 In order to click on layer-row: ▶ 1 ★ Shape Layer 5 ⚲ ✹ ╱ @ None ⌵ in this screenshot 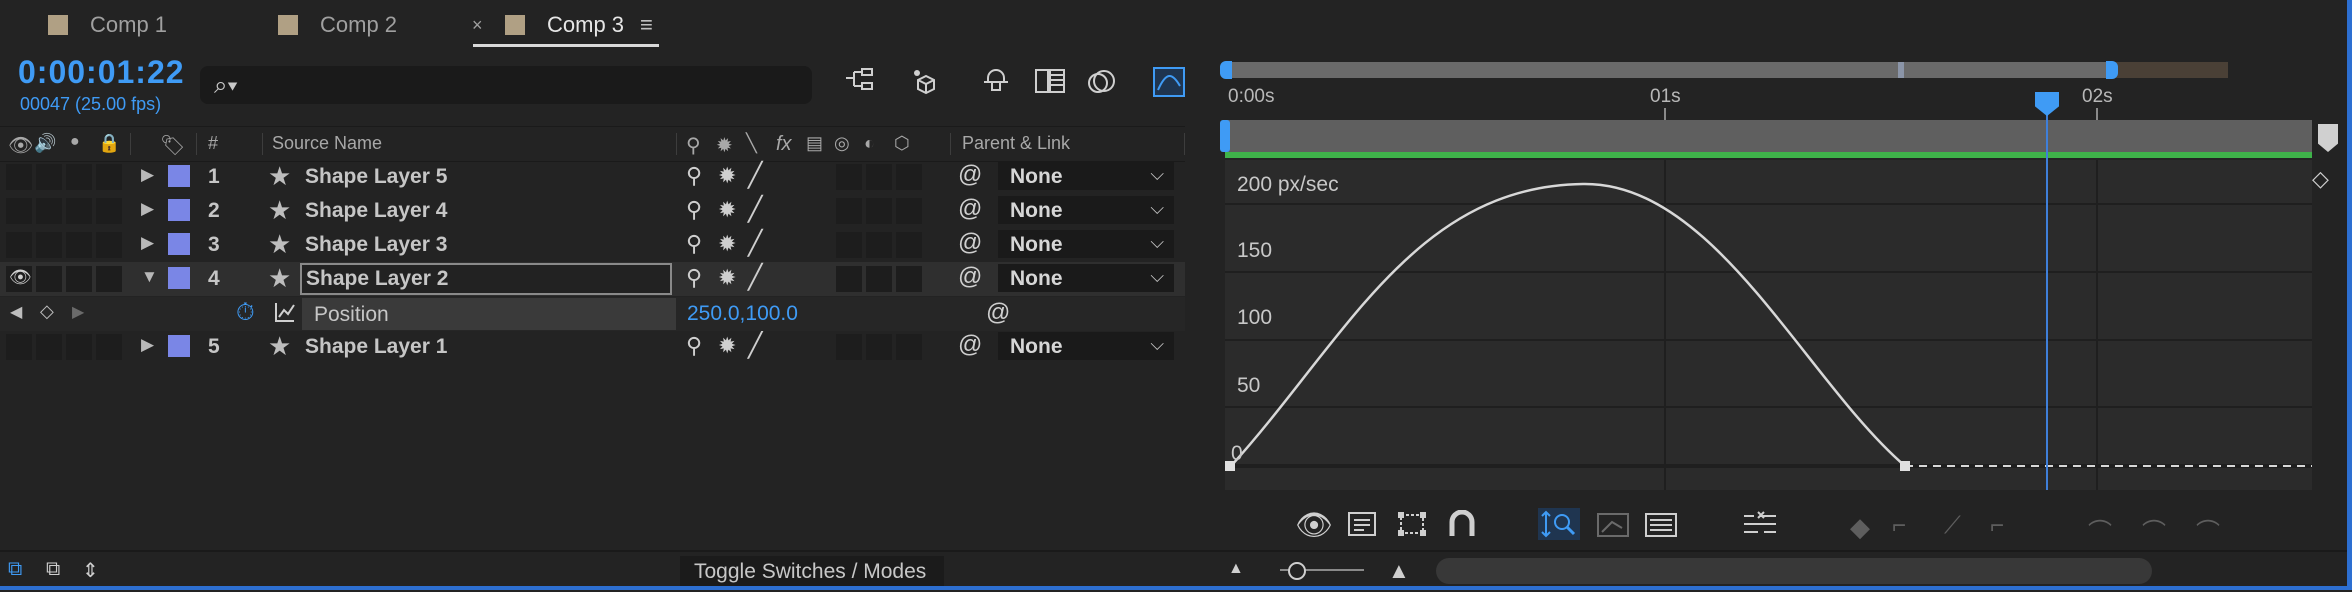, I will do `click(592, 177)`.